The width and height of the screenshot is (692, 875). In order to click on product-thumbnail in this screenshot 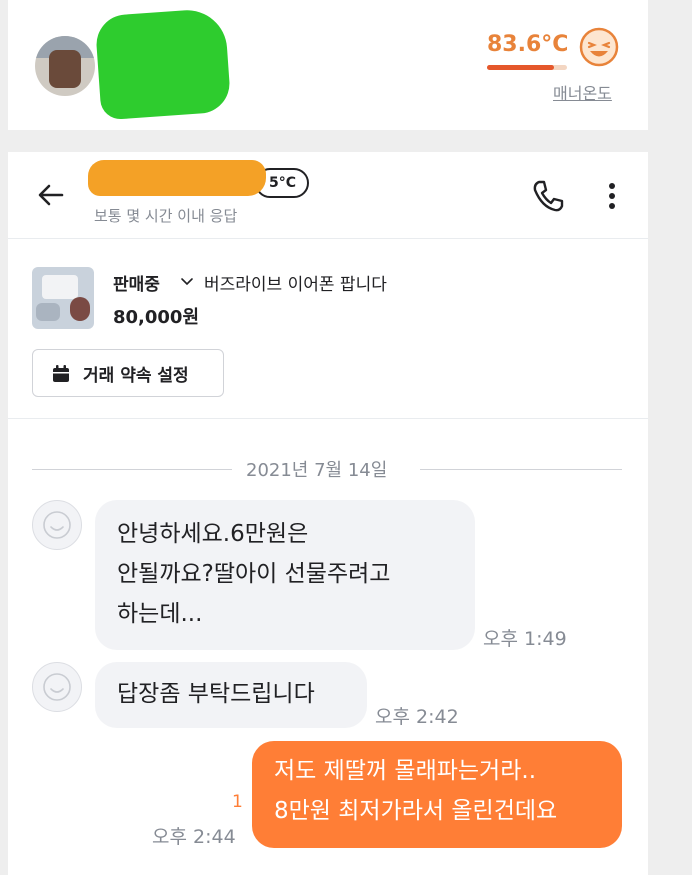, I will do `click(63, 298)`.